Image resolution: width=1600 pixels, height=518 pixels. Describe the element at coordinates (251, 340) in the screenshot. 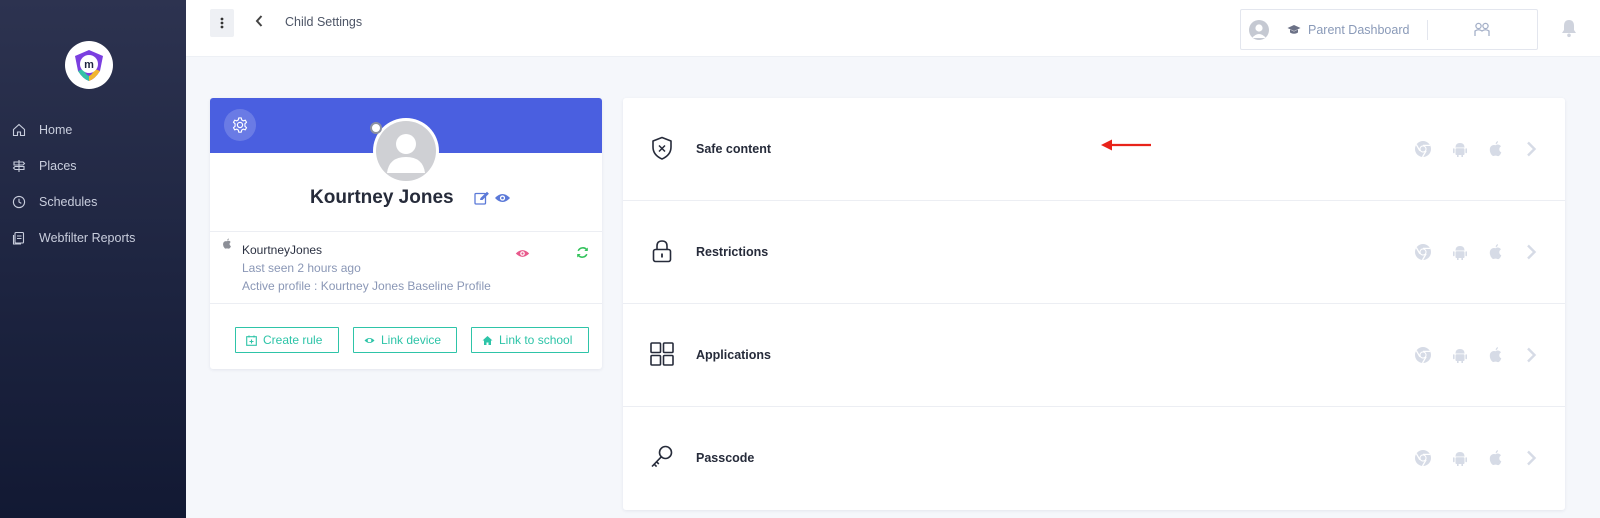

I see `calendar-plus-icon` at that location.